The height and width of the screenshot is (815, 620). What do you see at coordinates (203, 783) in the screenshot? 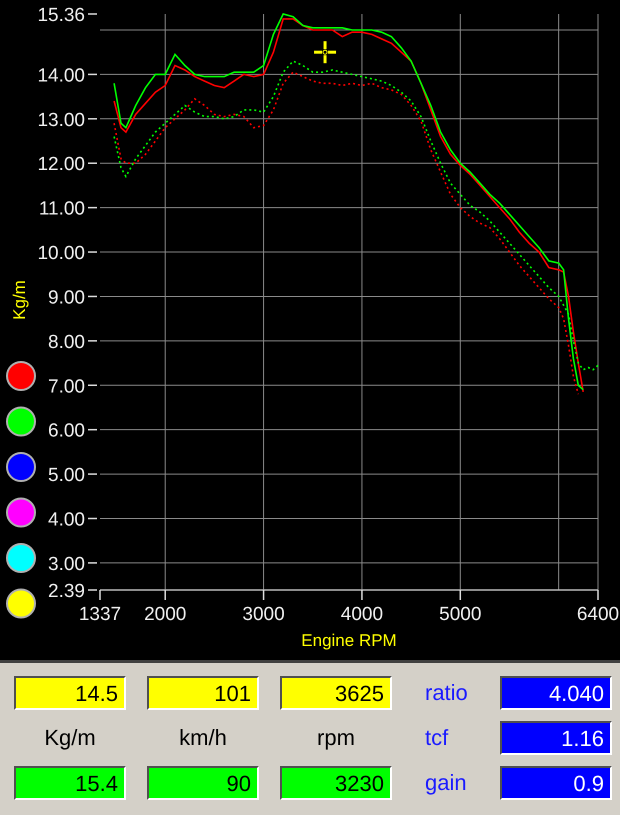
I see `reference-value-field: 90` at bounding box center [203, 783].